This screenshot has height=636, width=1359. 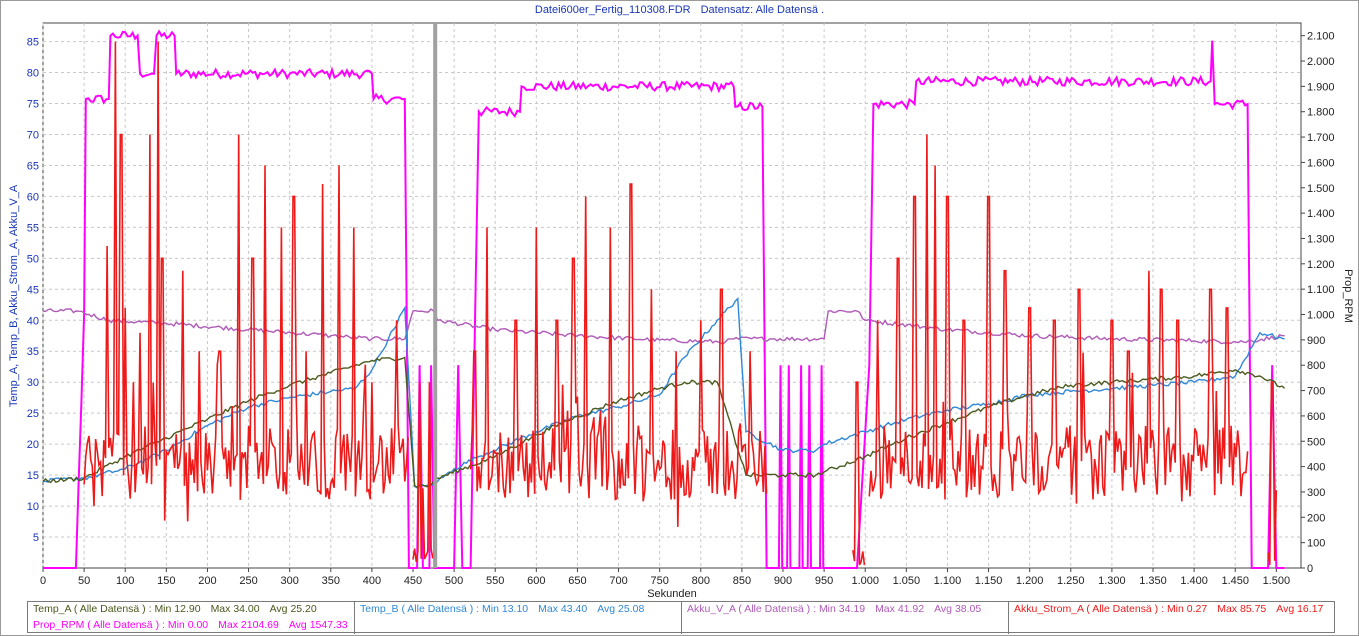 I want to click on left-tick-label: 70, so click(x=33, y=135).